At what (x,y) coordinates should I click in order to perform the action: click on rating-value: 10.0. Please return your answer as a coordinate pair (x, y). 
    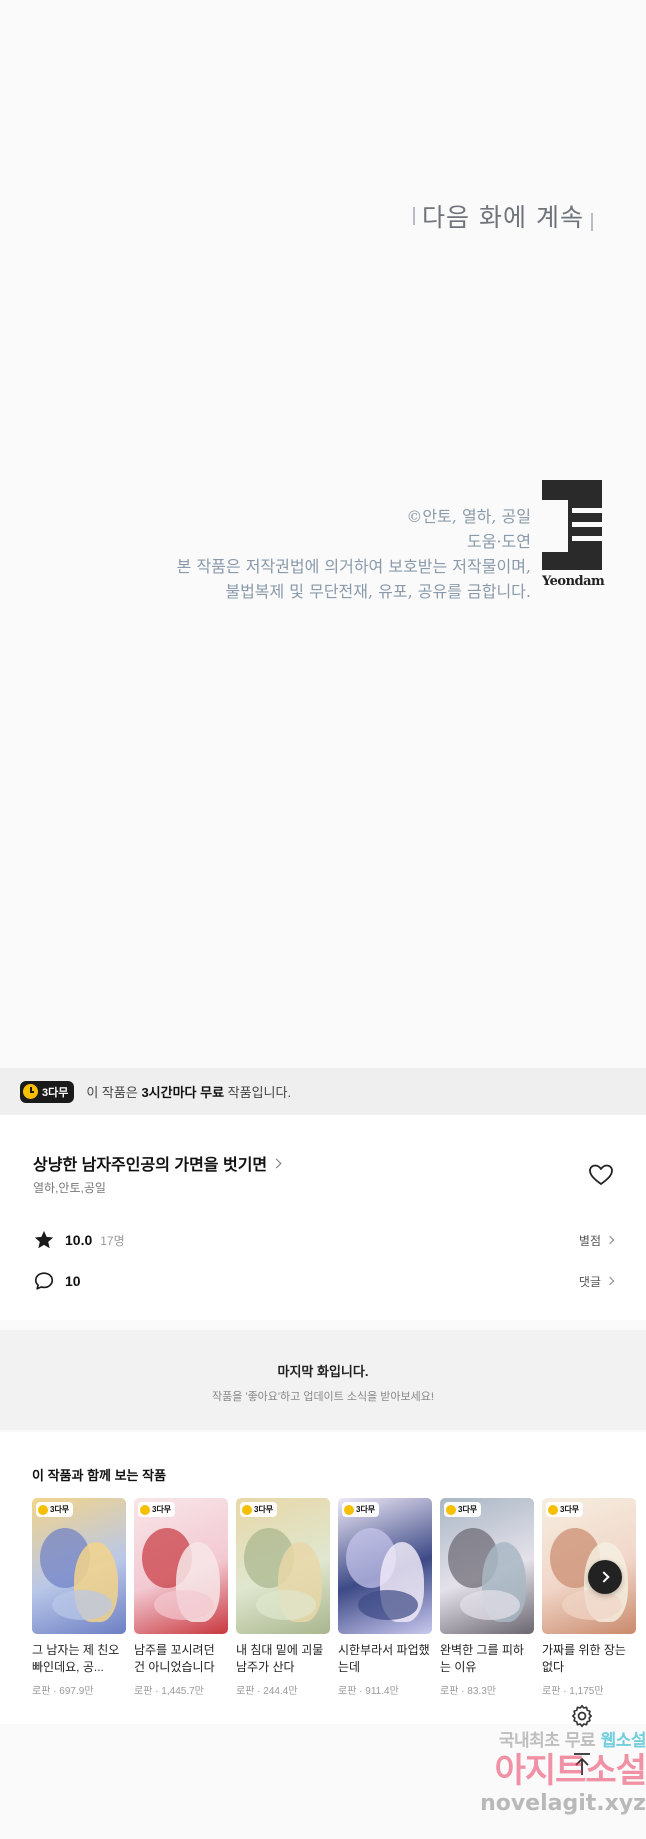
    Looking at the image, I should click on (79, 1240).